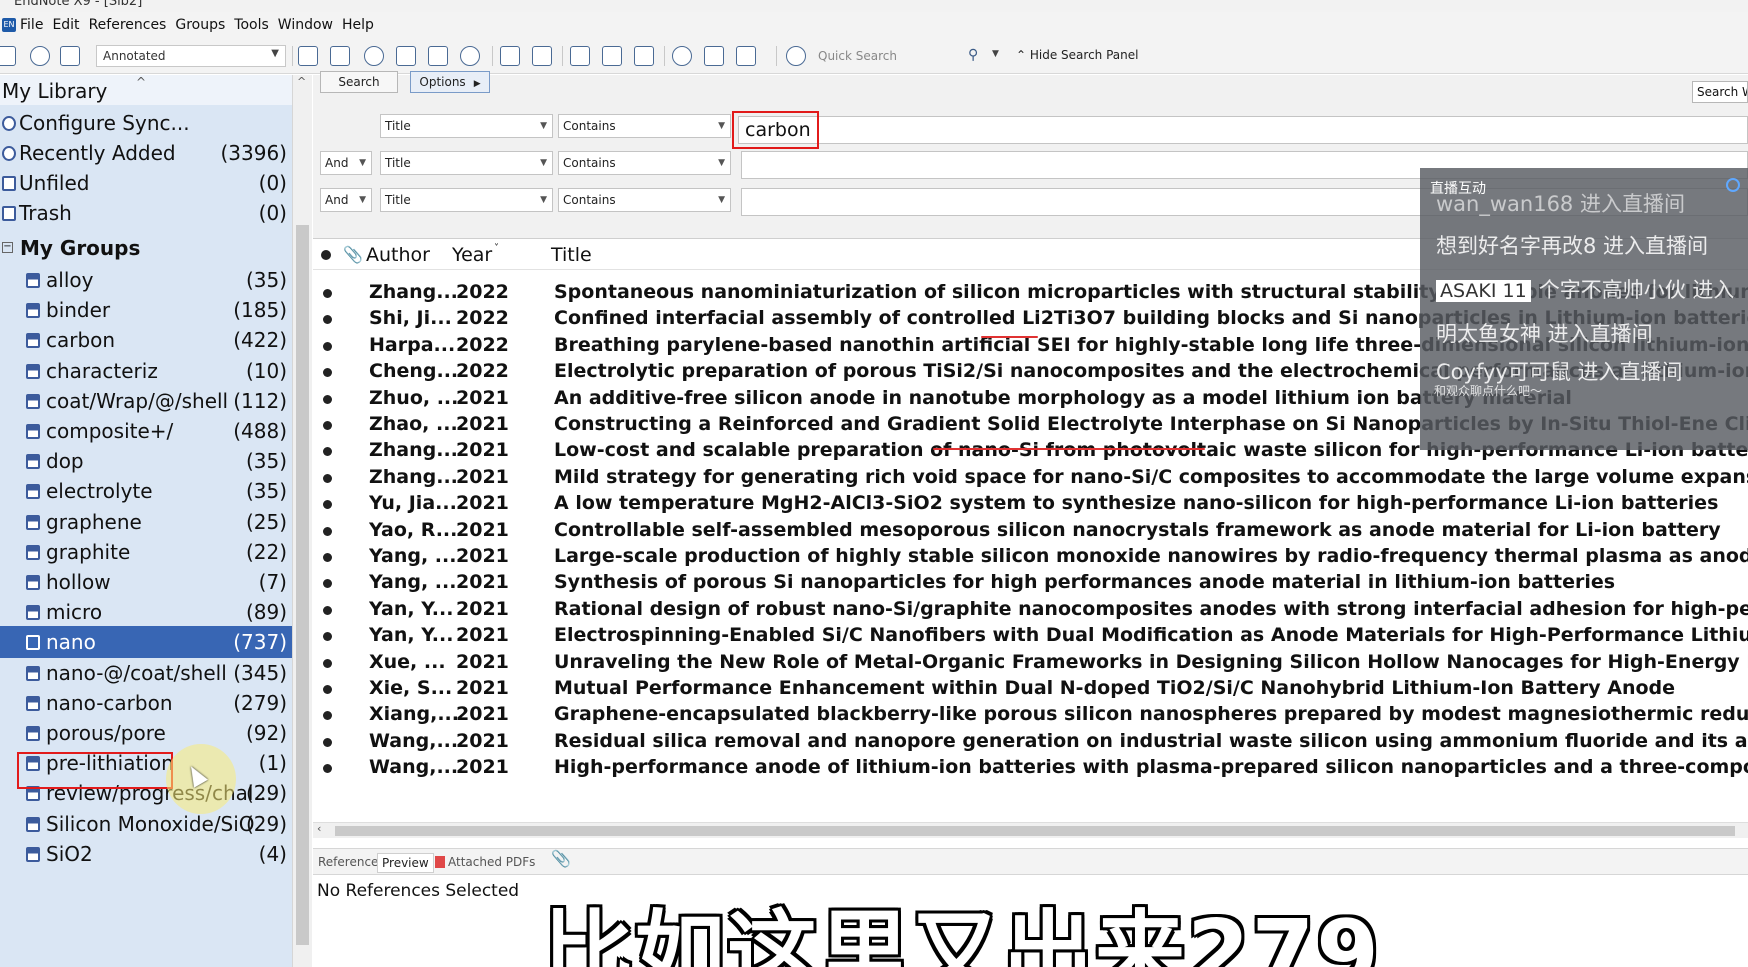  What do you see at coordinates (146, 213) in the screenshot?
I see `sidebar-item-trash: Trash (0)` at bounding box center [146, 213].